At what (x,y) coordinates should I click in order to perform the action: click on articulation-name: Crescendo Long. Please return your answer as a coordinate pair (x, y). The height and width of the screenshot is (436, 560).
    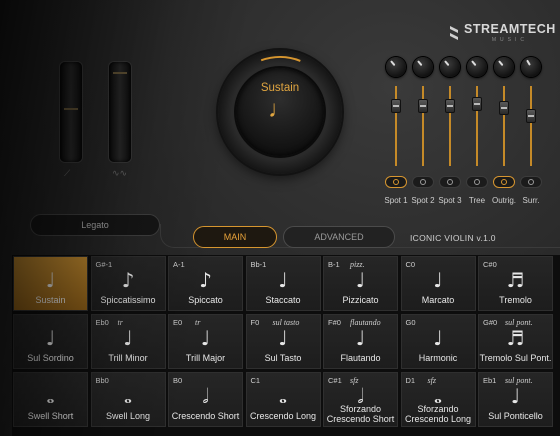
    Looking at the image, I should click on (283, 416).